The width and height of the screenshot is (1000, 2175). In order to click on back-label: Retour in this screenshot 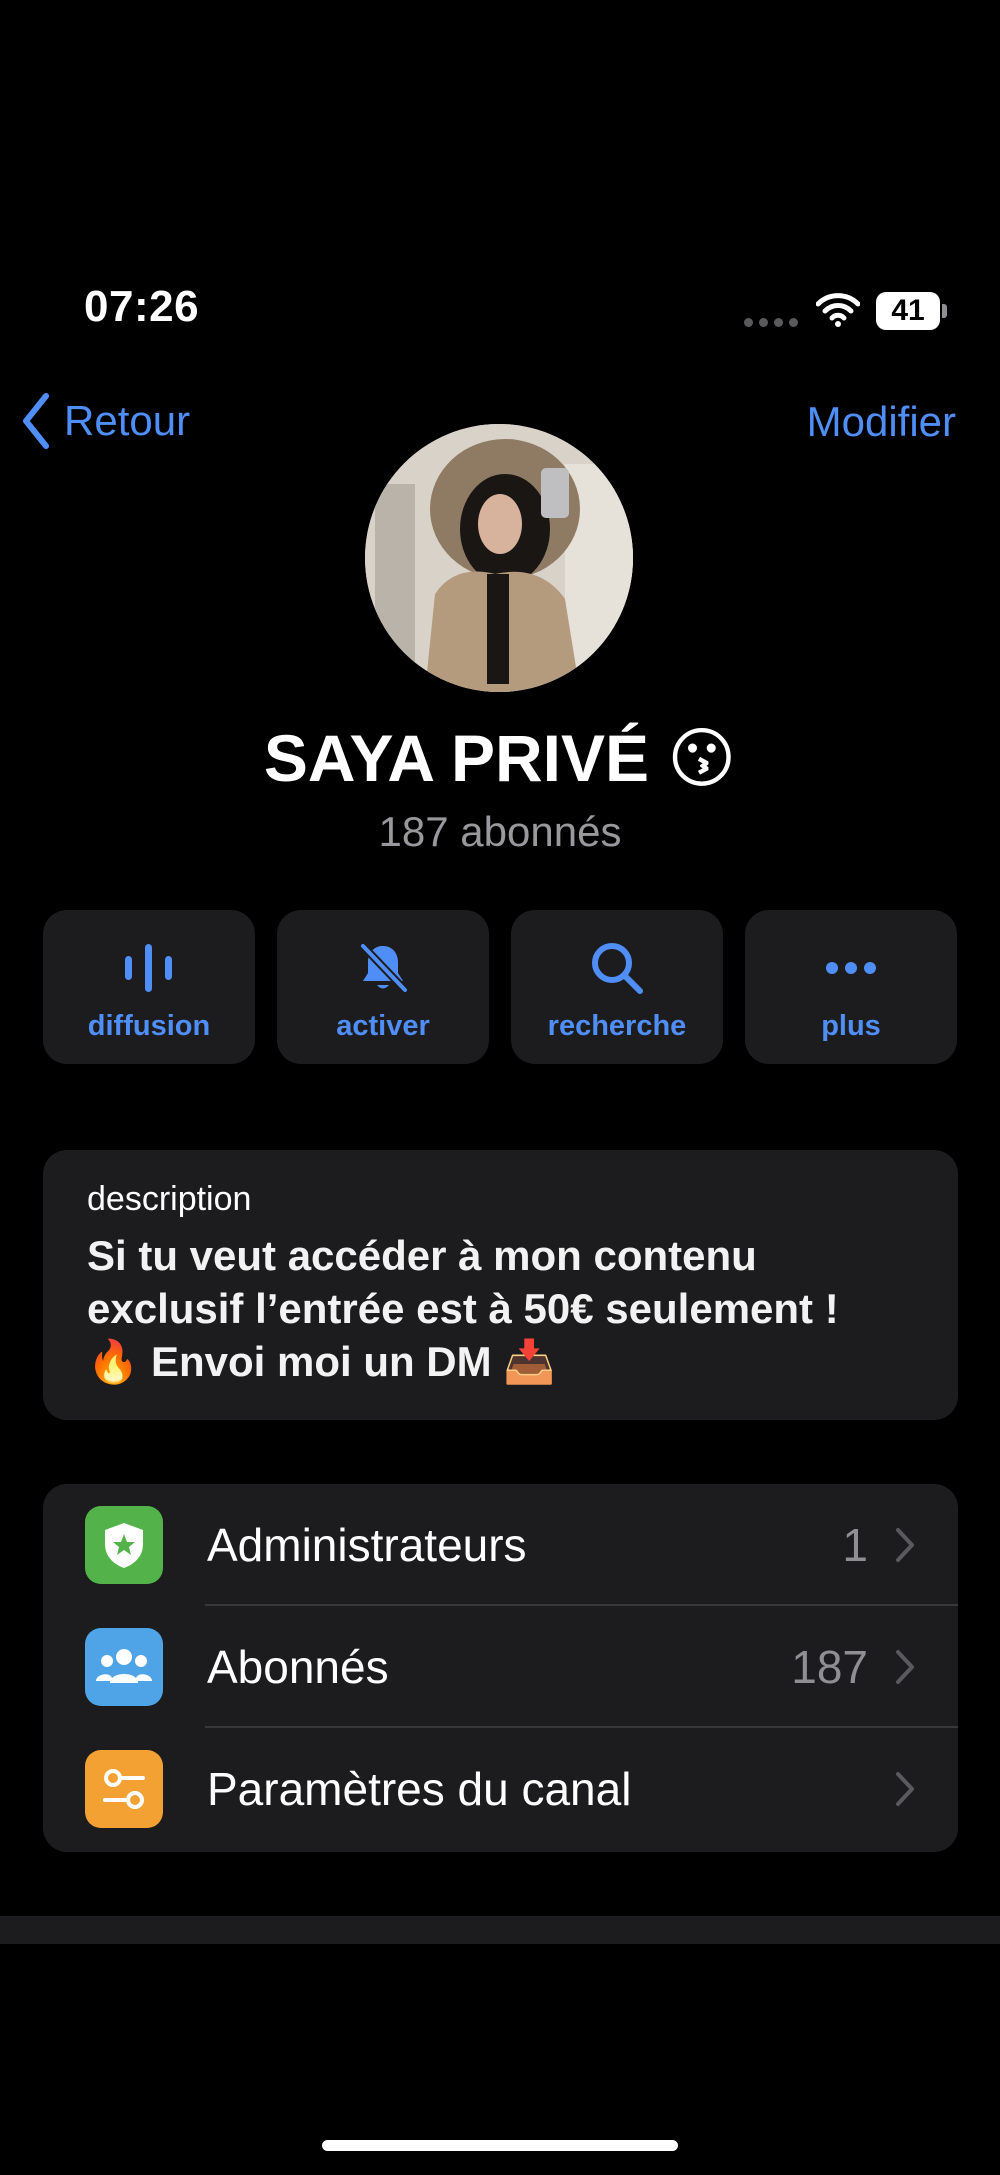, I will do `click(127, 420)`.